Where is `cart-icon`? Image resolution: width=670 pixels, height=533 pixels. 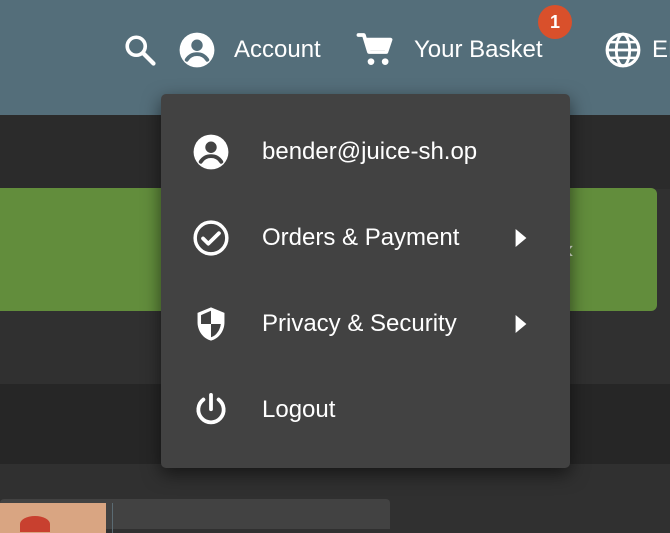
cart-icon is located at coordinates (374, 49).